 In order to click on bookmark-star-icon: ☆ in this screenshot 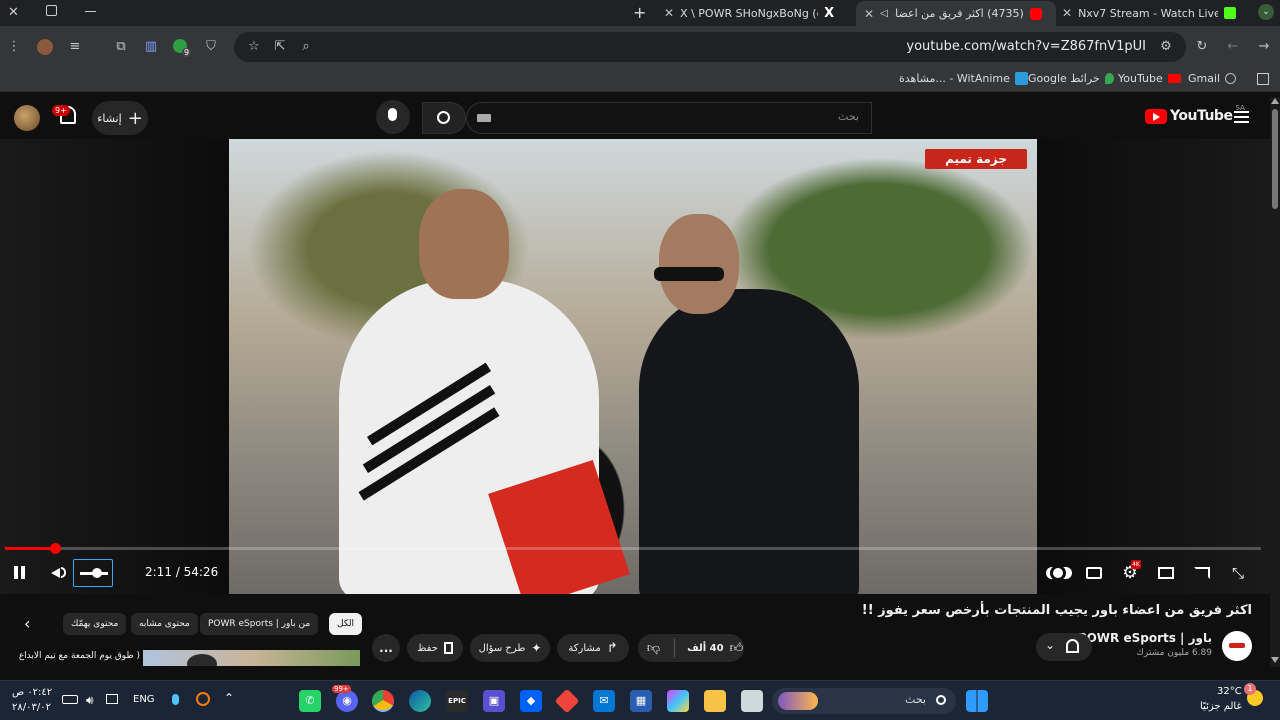, I will do `click(254, 47)`.